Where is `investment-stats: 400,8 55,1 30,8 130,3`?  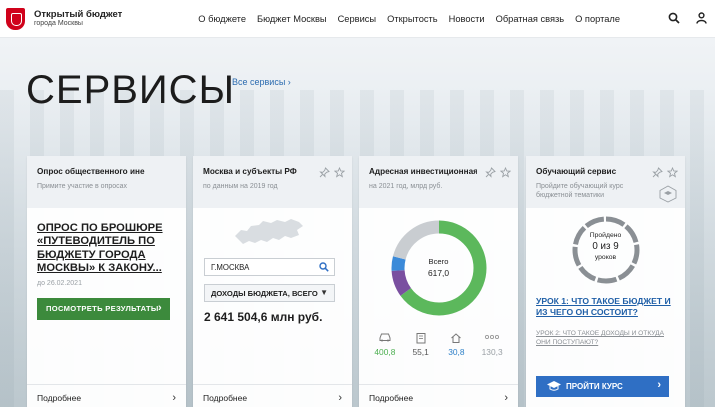
investment-stats: 400,8 55,1 30,8 130,3 is located at coordinates (438, 344).